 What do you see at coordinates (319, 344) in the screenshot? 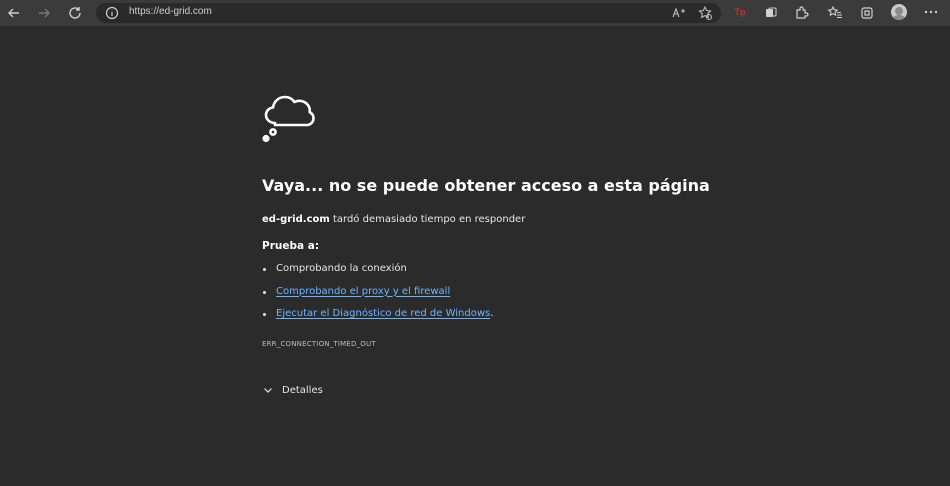
I see `error-code: ERR_CONNECTION_TIMED_OUT` at bounding box center [319, 344].